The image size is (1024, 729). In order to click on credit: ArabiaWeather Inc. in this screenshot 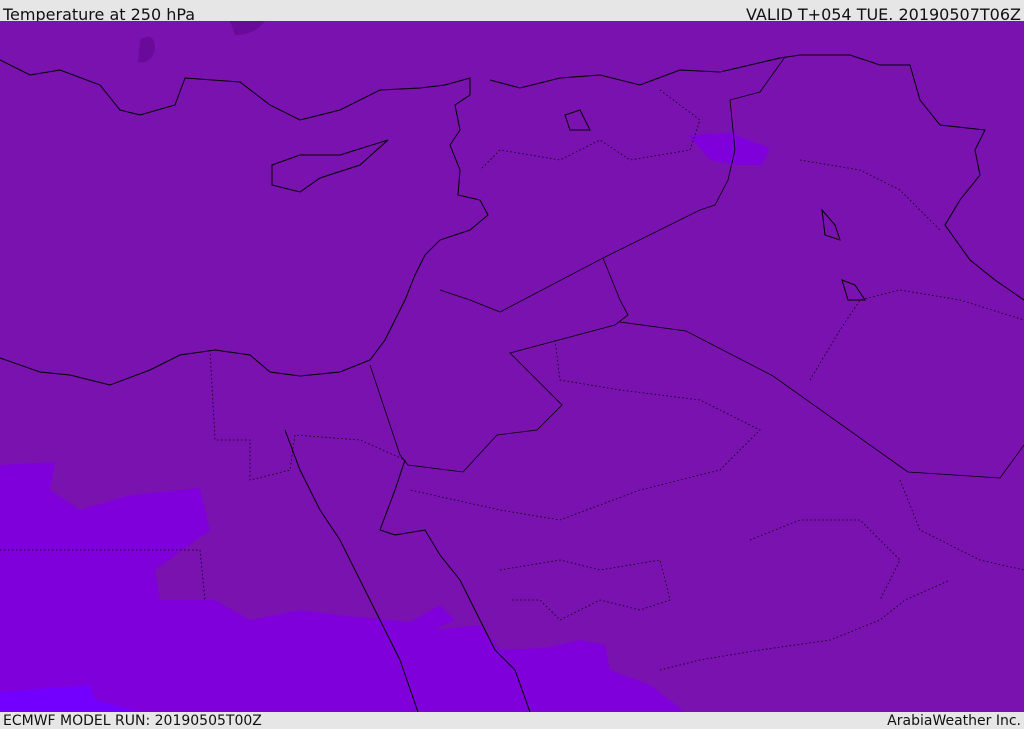, I will do `click(954, 721)`.